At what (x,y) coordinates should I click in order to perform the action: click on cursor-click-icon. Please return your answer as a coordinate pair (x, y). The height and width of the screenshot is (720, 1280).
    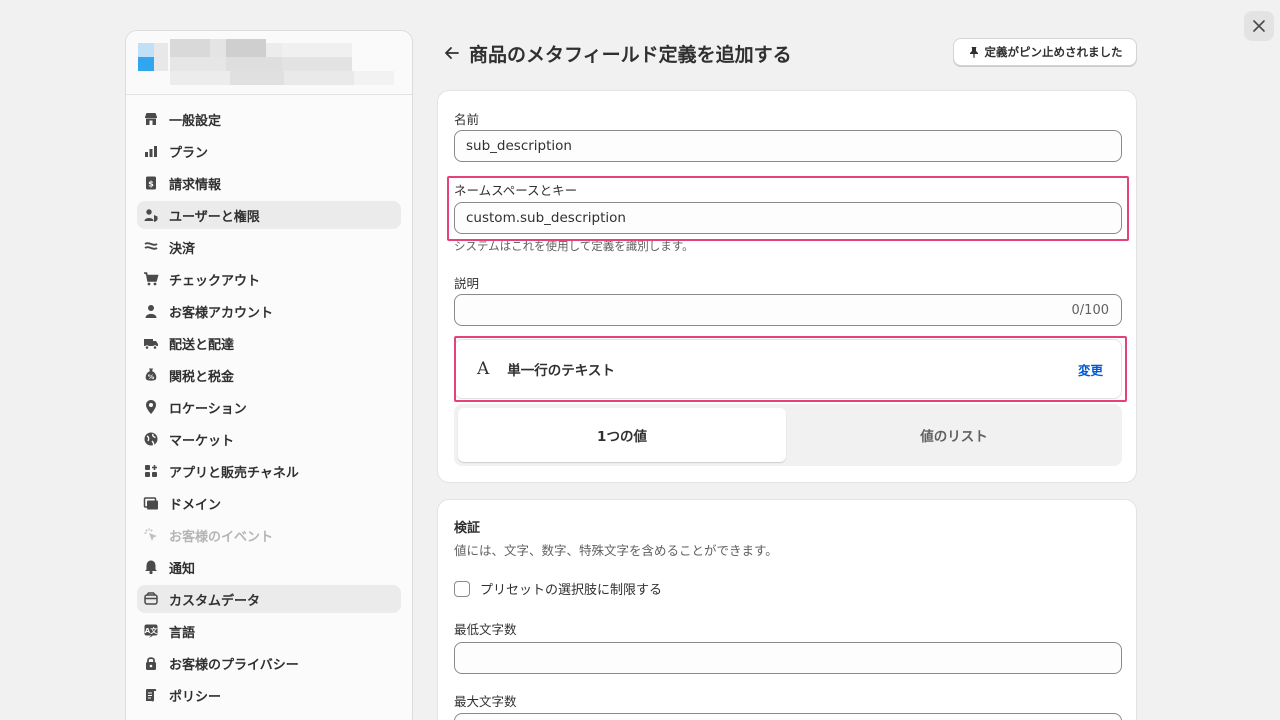
    Looking at the image, I should click on (151, 535).